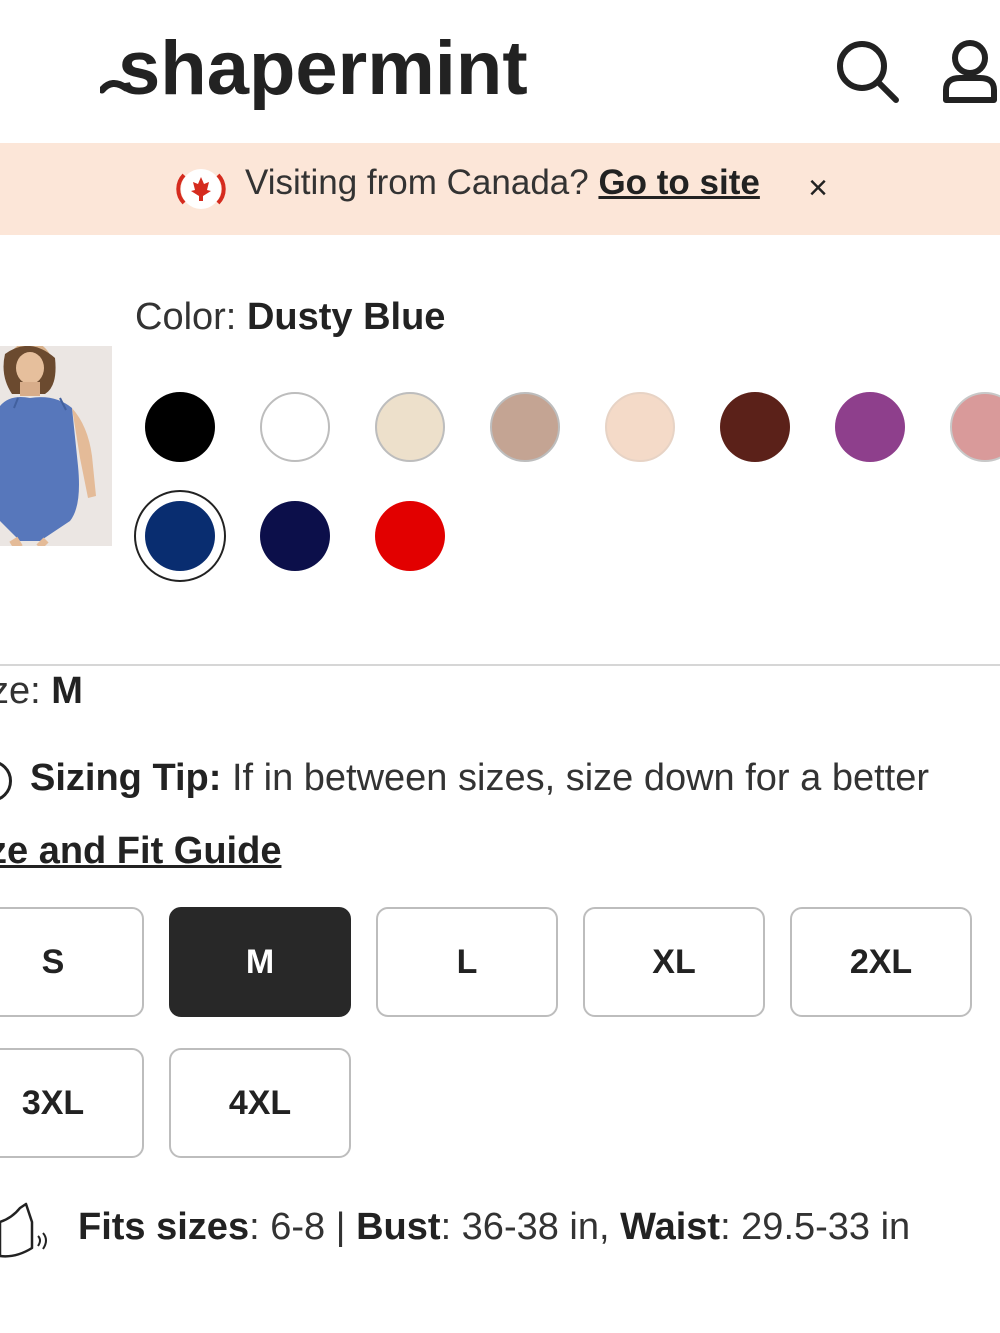 The image size is (1000, 1333). What do you see at coordinates (6, 66) in the screenshot?
I see `menu-icon` at bounding box center [6, 66].